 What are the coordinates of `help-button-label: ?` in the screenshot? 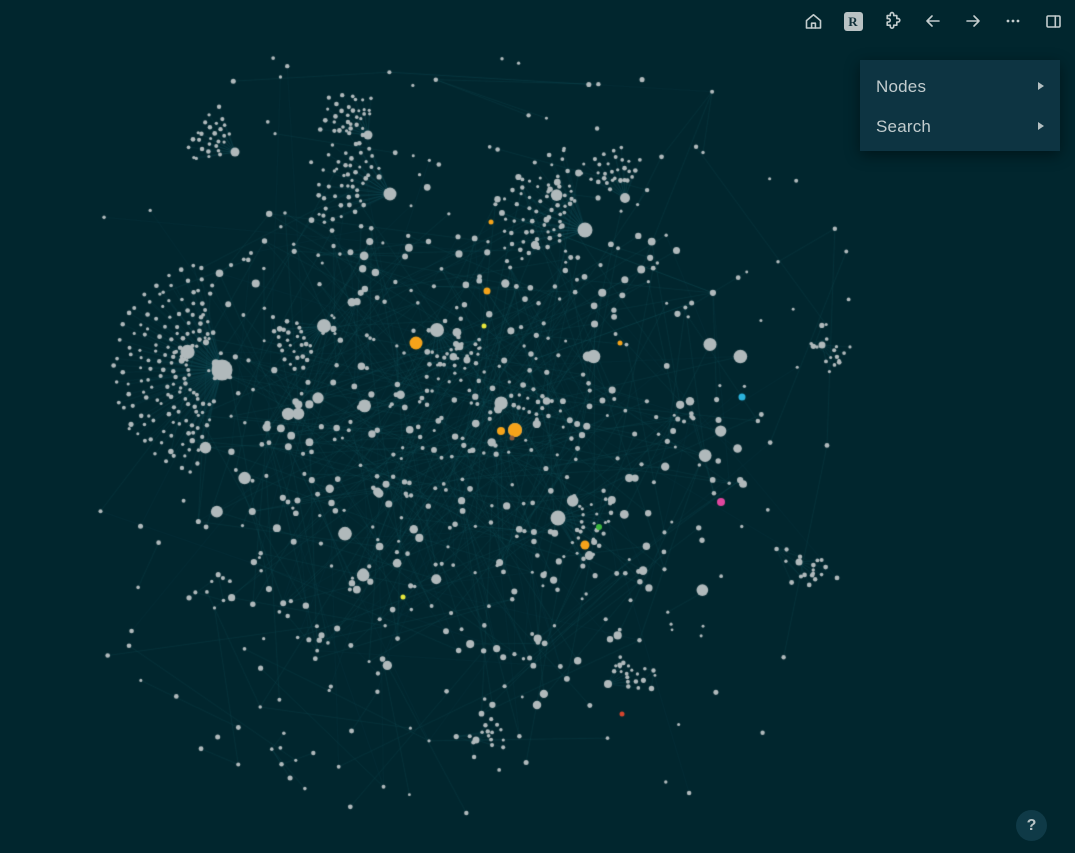 It's located at (1031, 825).